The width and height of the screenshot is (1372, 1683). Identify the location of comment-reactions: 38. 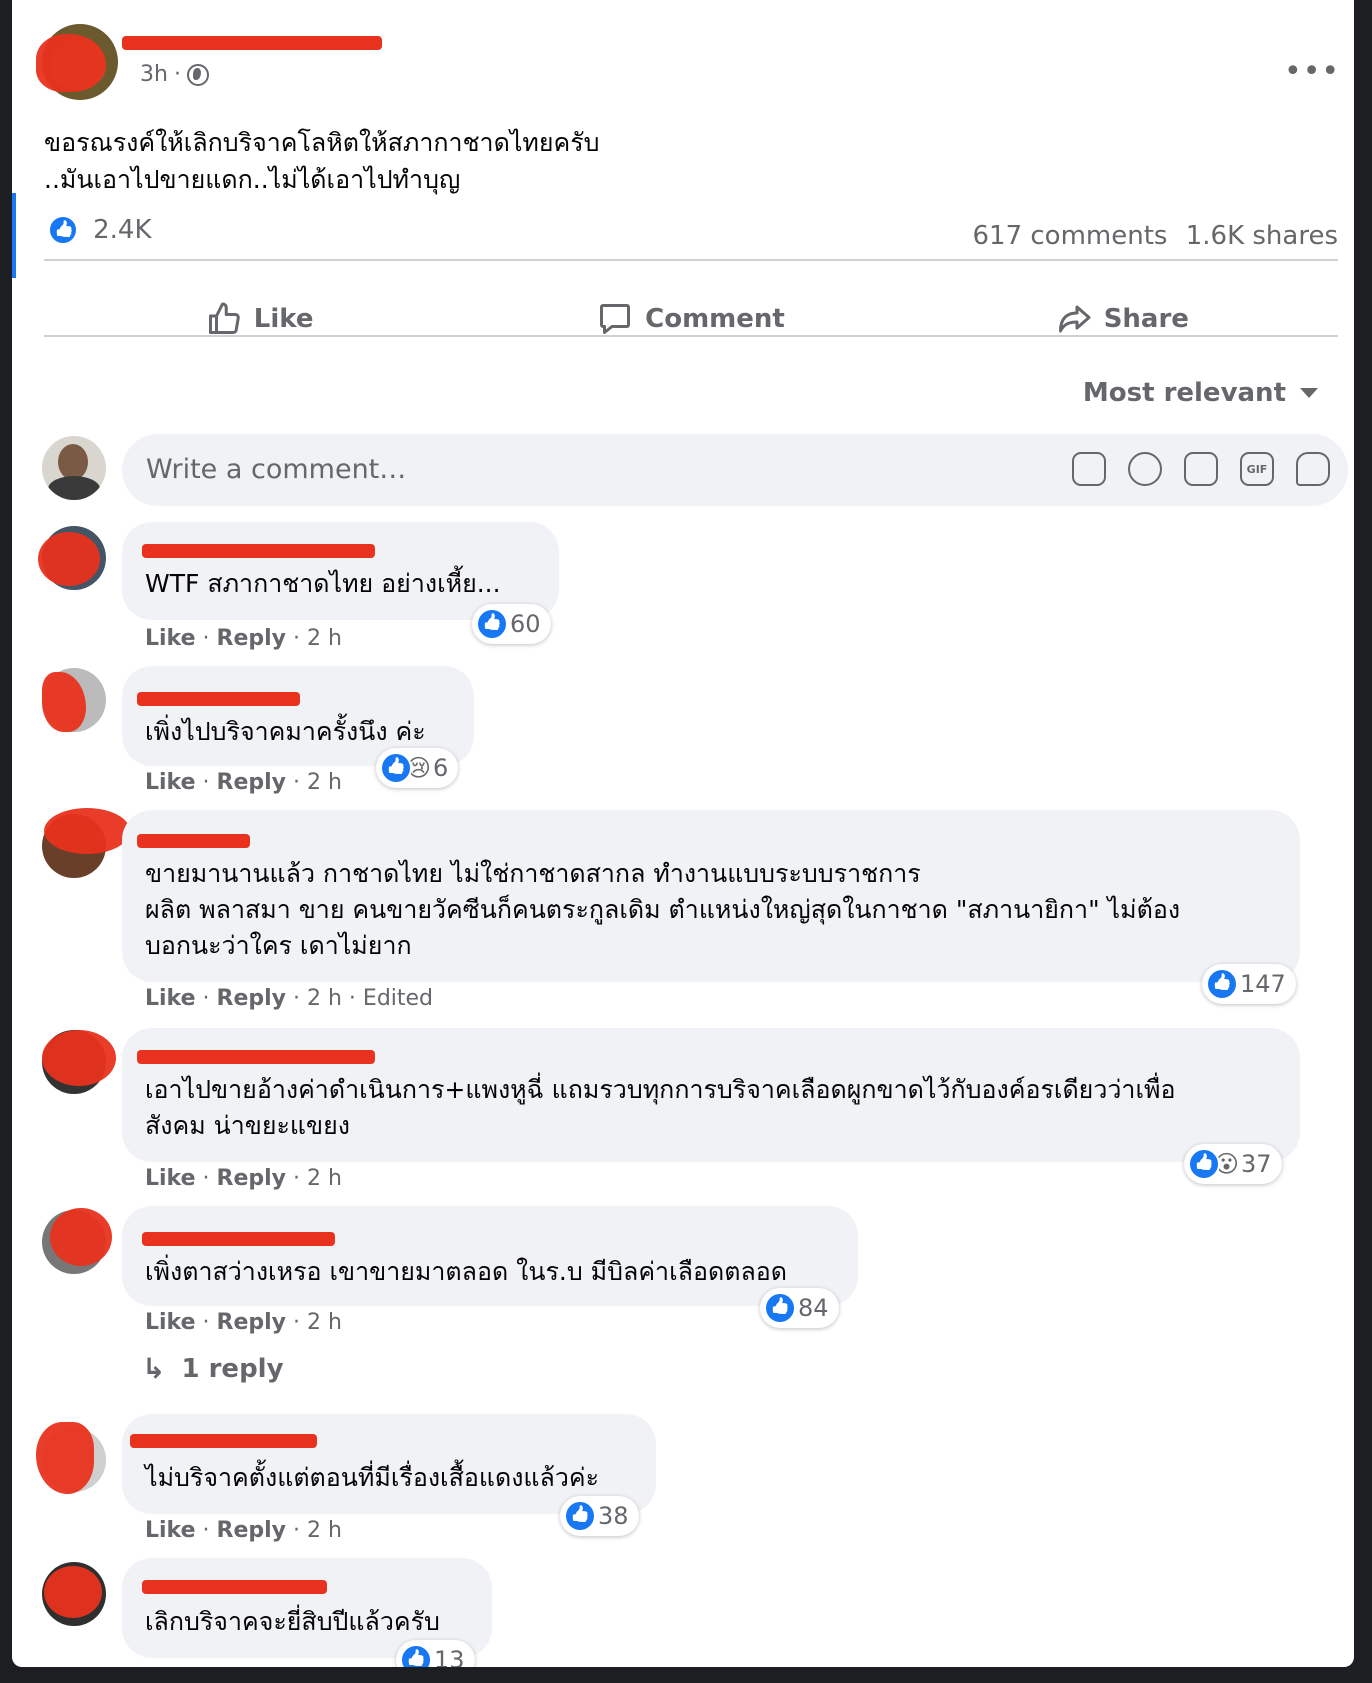
(599, 1516).